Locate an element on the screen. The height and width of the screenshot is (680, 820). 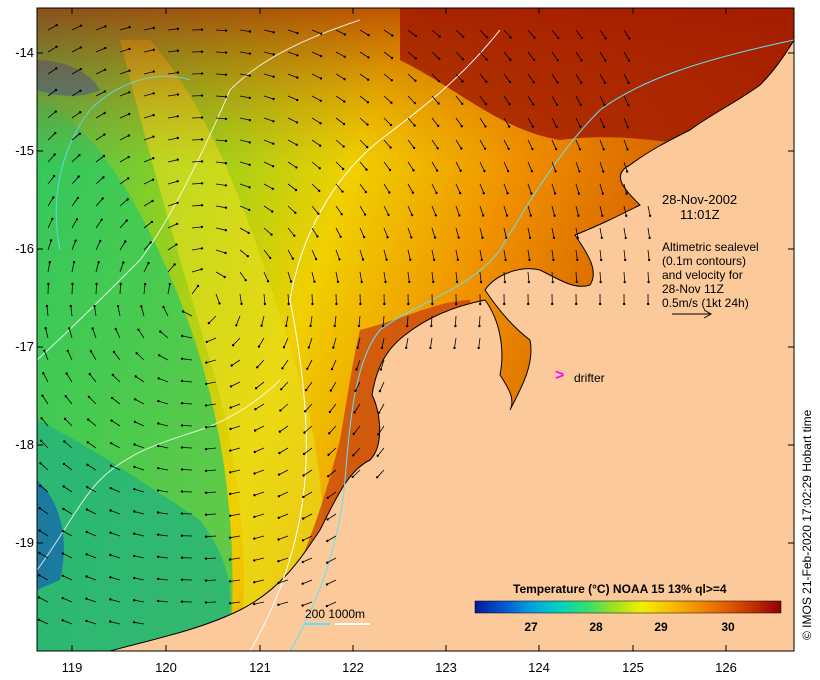
velocity-arrow is located at coordinates (211, 602).